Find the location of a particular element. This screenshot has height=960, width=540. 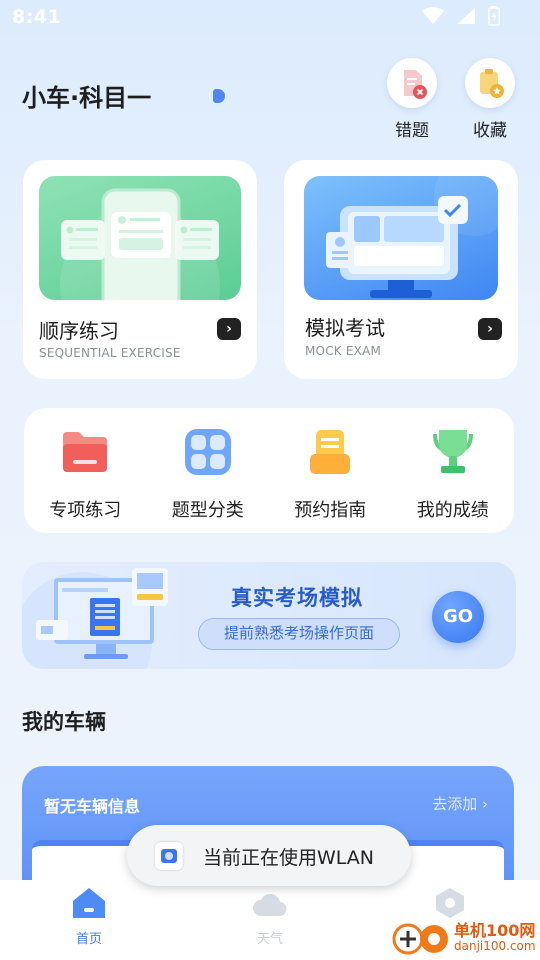

watermark-brand: 单机100网 is located at coordinates (495, 930).